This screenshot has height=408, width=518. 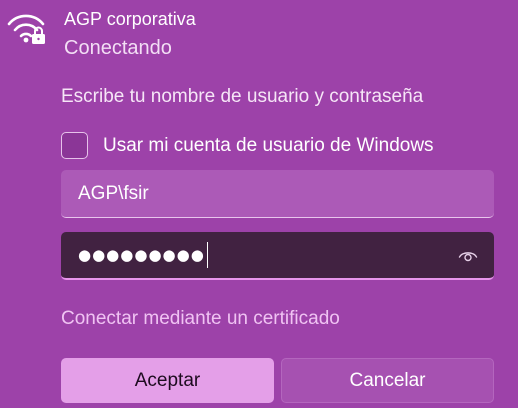 What do you see at coordinates (130, 19) in the screenshot?
I see `network-name: AGP corporativa` at bounding box center [130, 19].